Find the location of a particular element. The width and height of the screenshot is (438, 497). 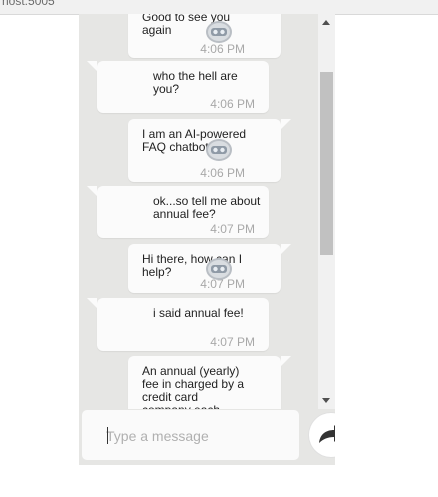

scroll-thumb is located at coordinates (326, 163).